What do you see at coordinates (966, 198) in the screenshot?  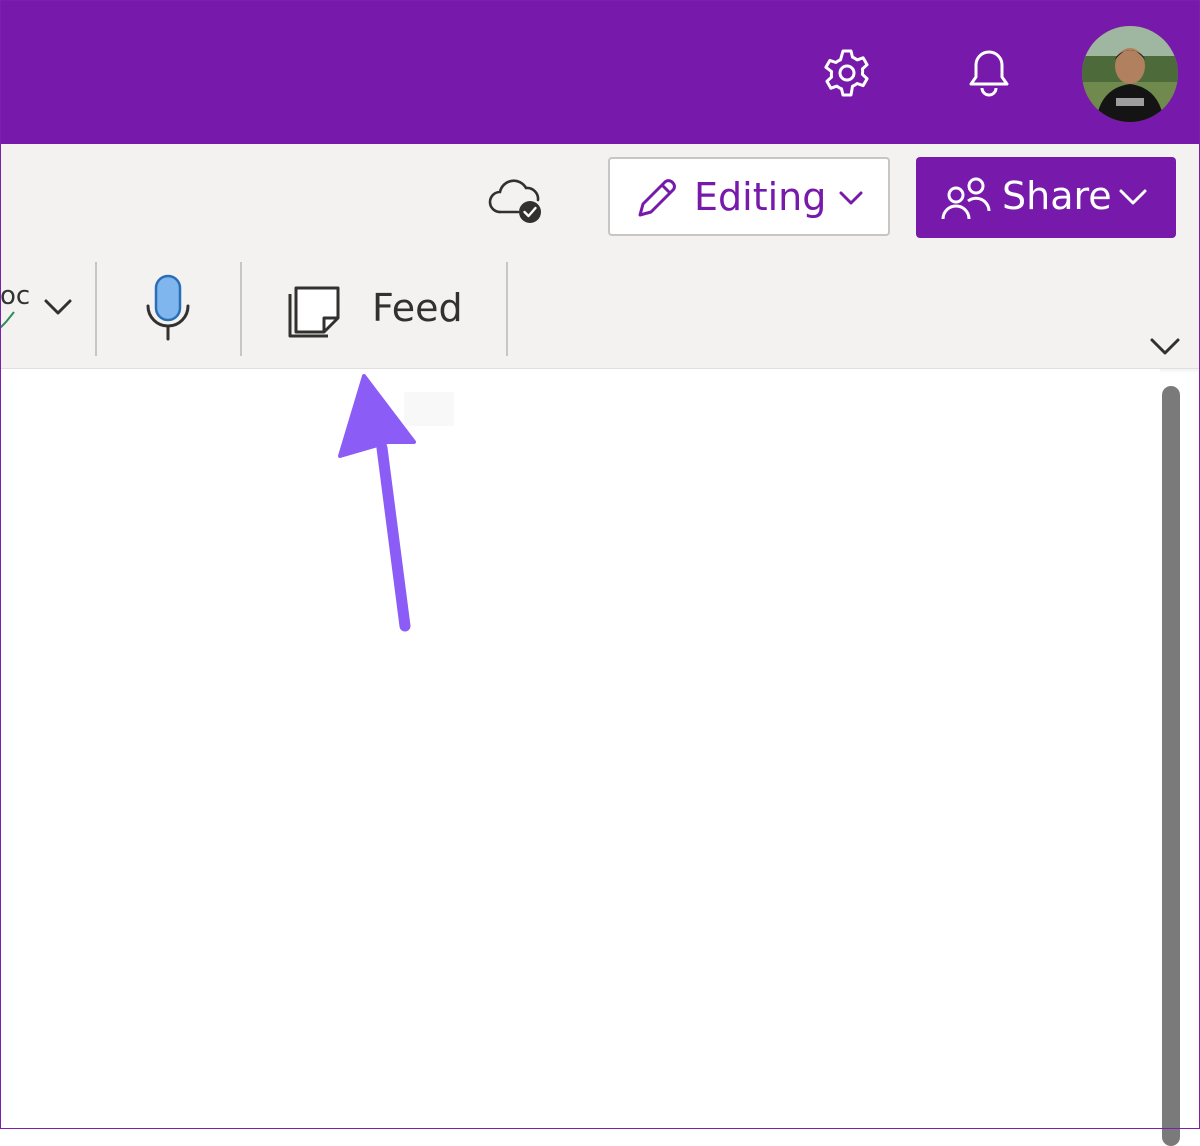 I see `people-icon` at bounding box center [966, 198].